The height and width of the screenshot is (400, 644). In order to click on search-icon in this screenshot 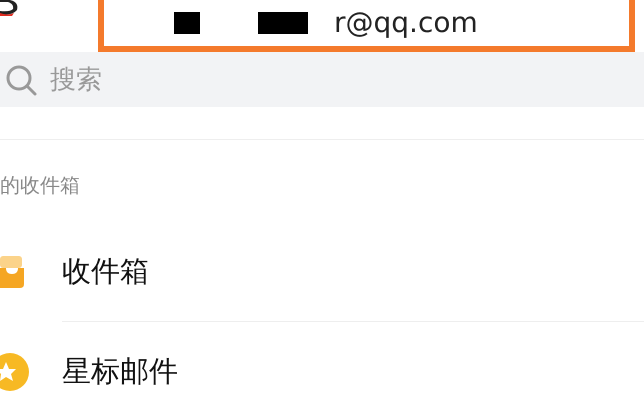, I will do `click(21, 79)`.